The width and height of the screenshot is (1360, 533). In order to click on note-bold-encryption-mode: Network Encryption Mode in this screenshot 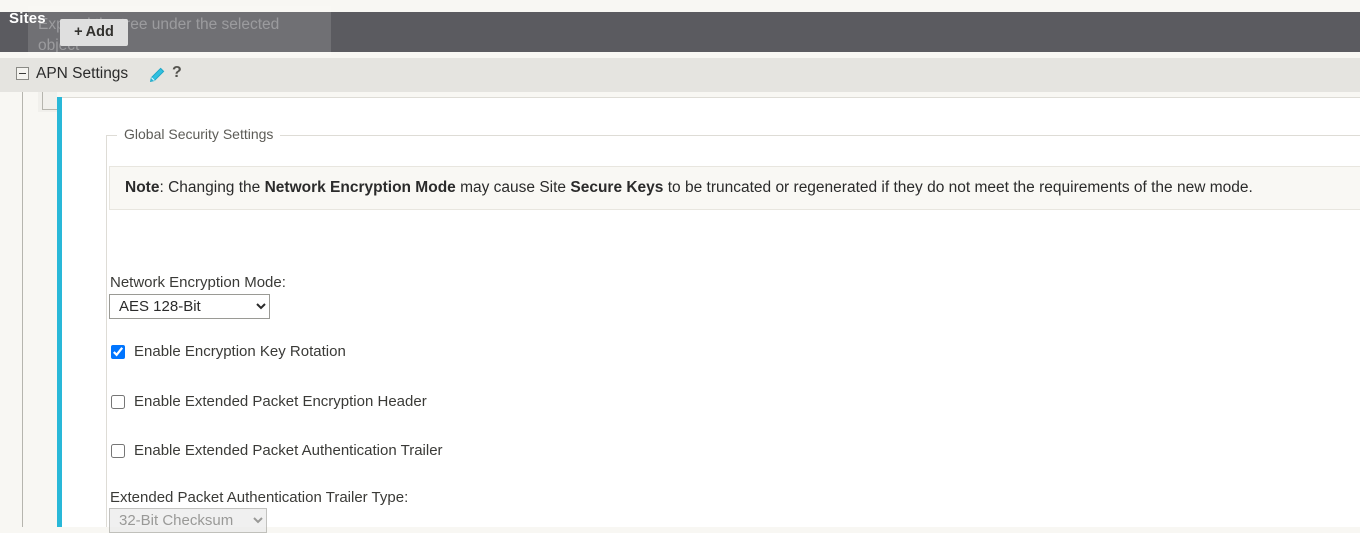, I will do `click(360, 187)`.